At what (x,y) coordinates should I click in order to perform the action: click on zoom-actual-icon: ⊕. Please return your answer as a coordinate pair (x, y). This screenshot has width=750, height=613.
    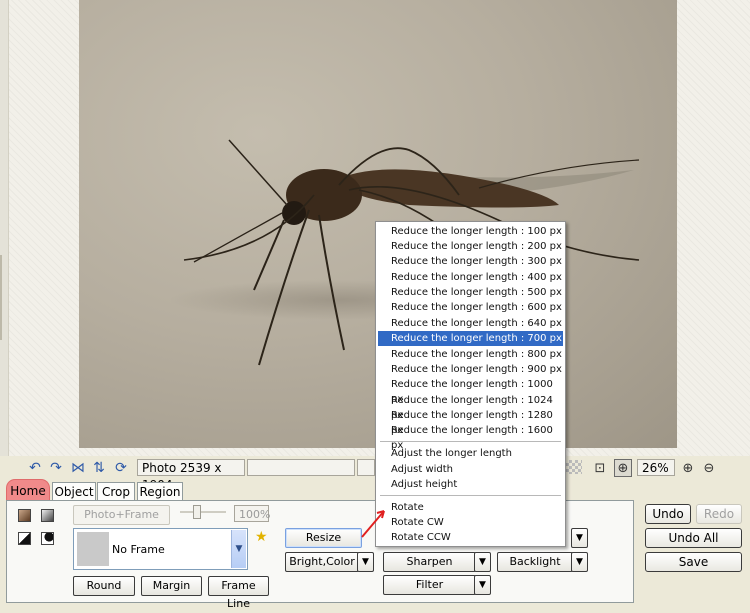
    Looking at the image, I should click on (623, 468).